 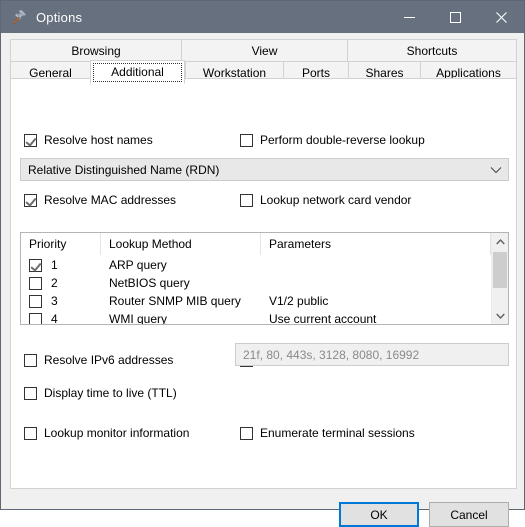 I want to click on list-header-row: Priority Lookup Method Parameters, so click(x=256, y=244).